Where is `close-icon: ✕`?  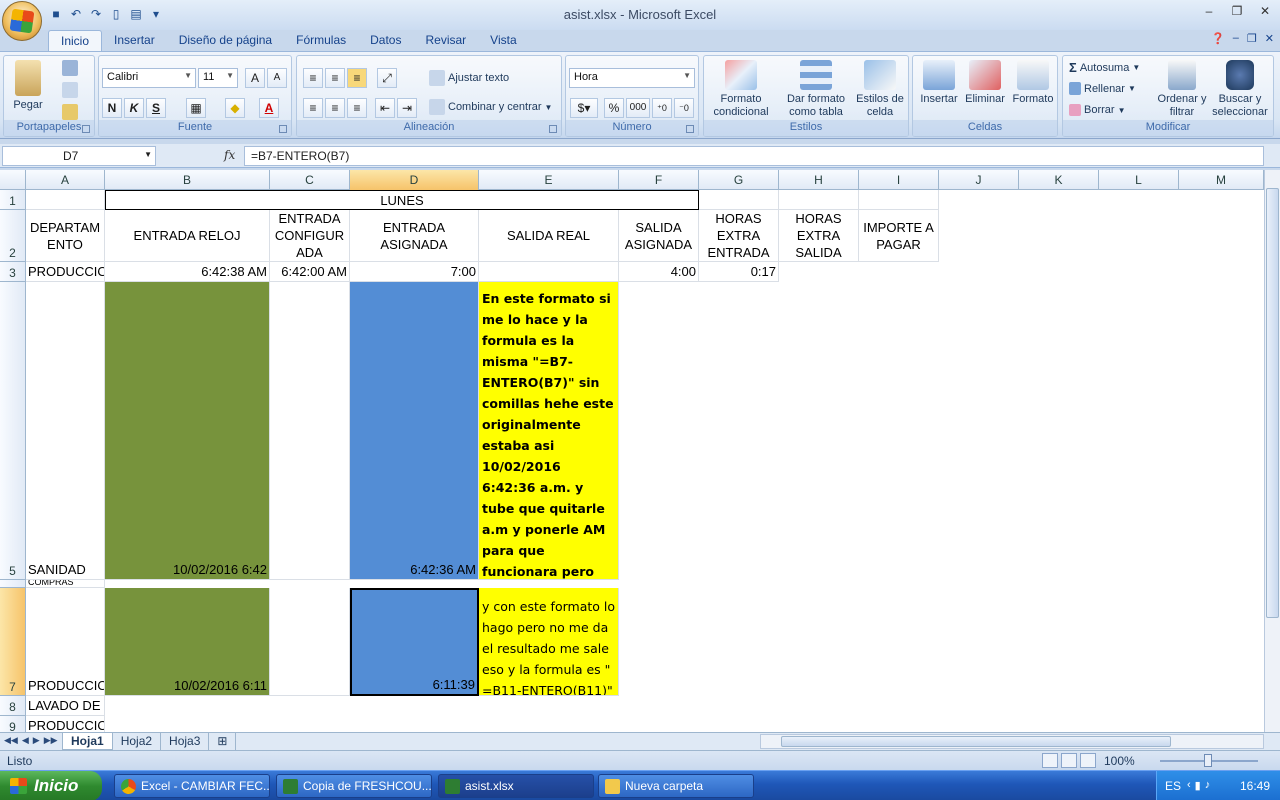 close-icon: ✕ is located at coordinates (1265, 12).